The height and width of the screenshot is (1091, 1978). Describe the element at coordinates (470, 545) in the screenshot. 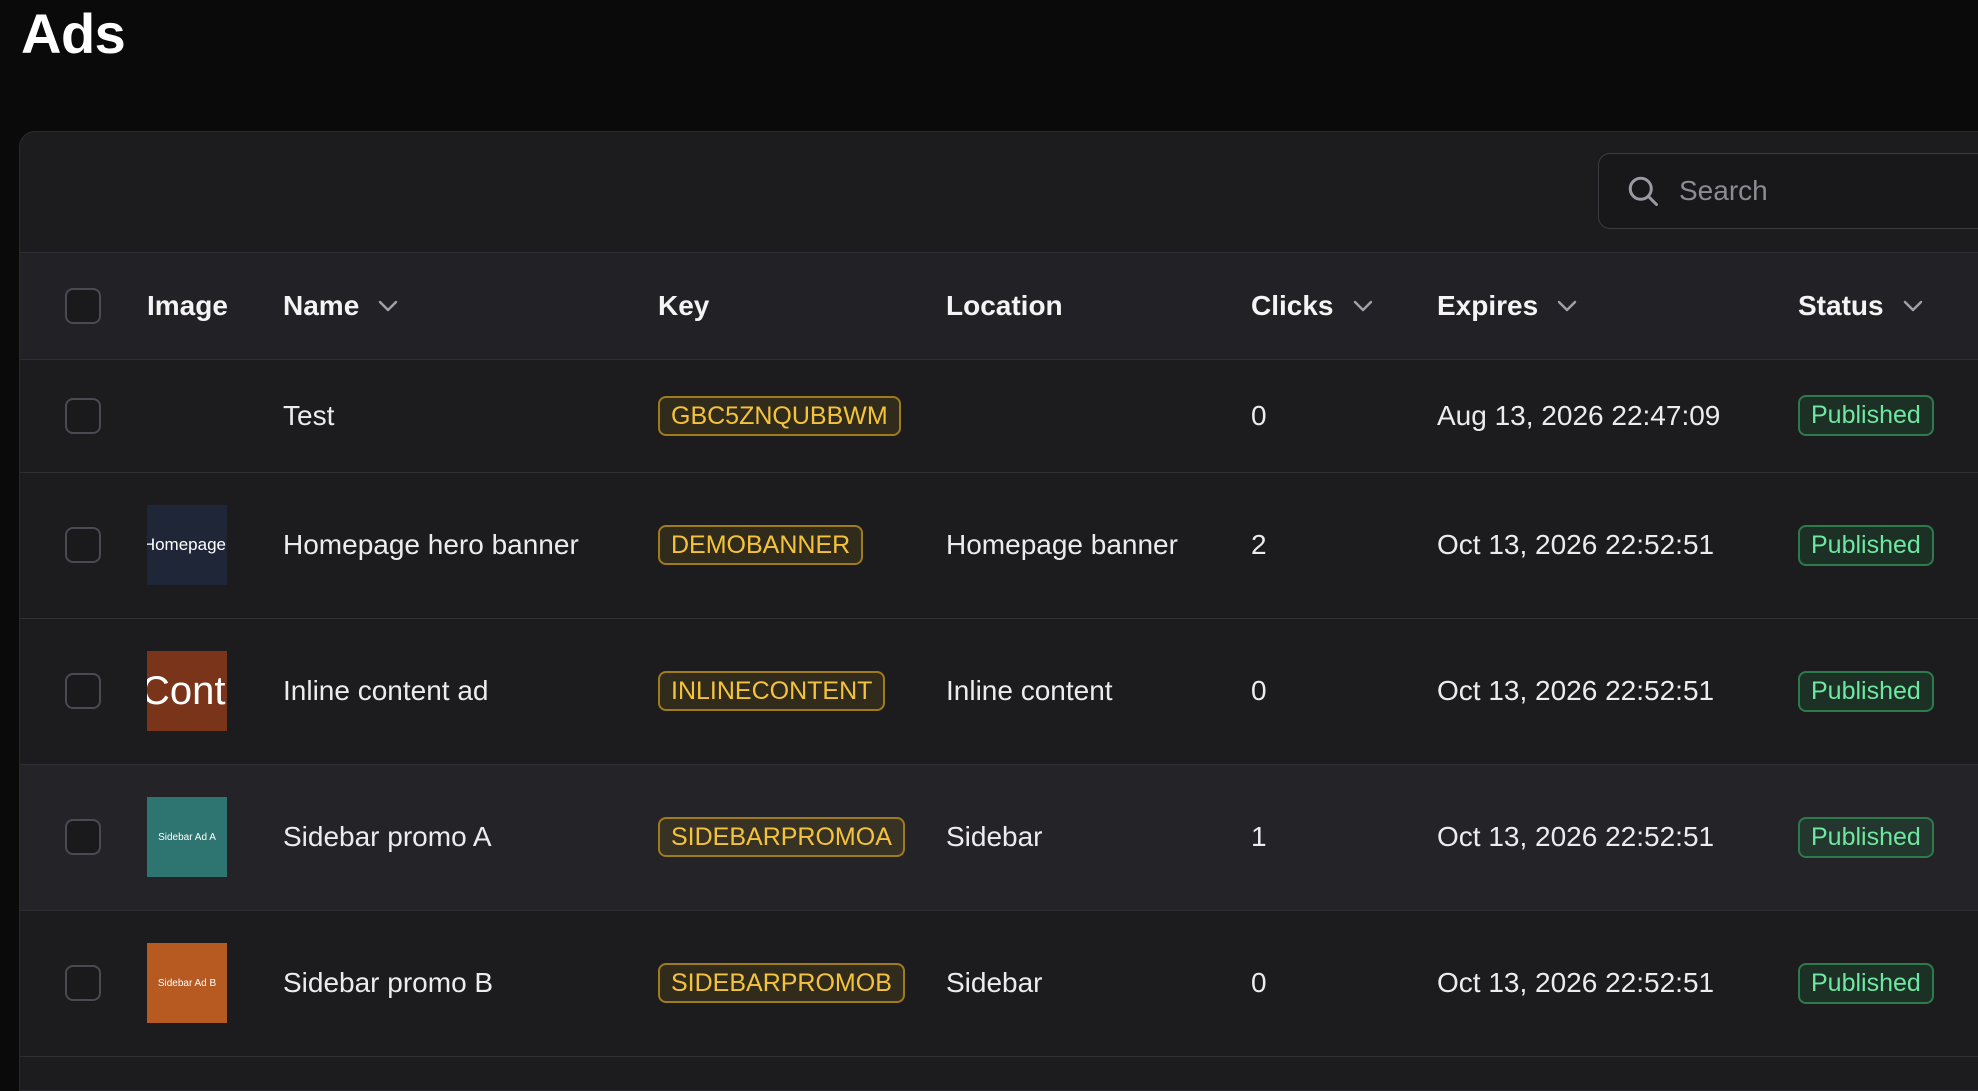

I see `ad-name: Homepage hero banner` at that location.